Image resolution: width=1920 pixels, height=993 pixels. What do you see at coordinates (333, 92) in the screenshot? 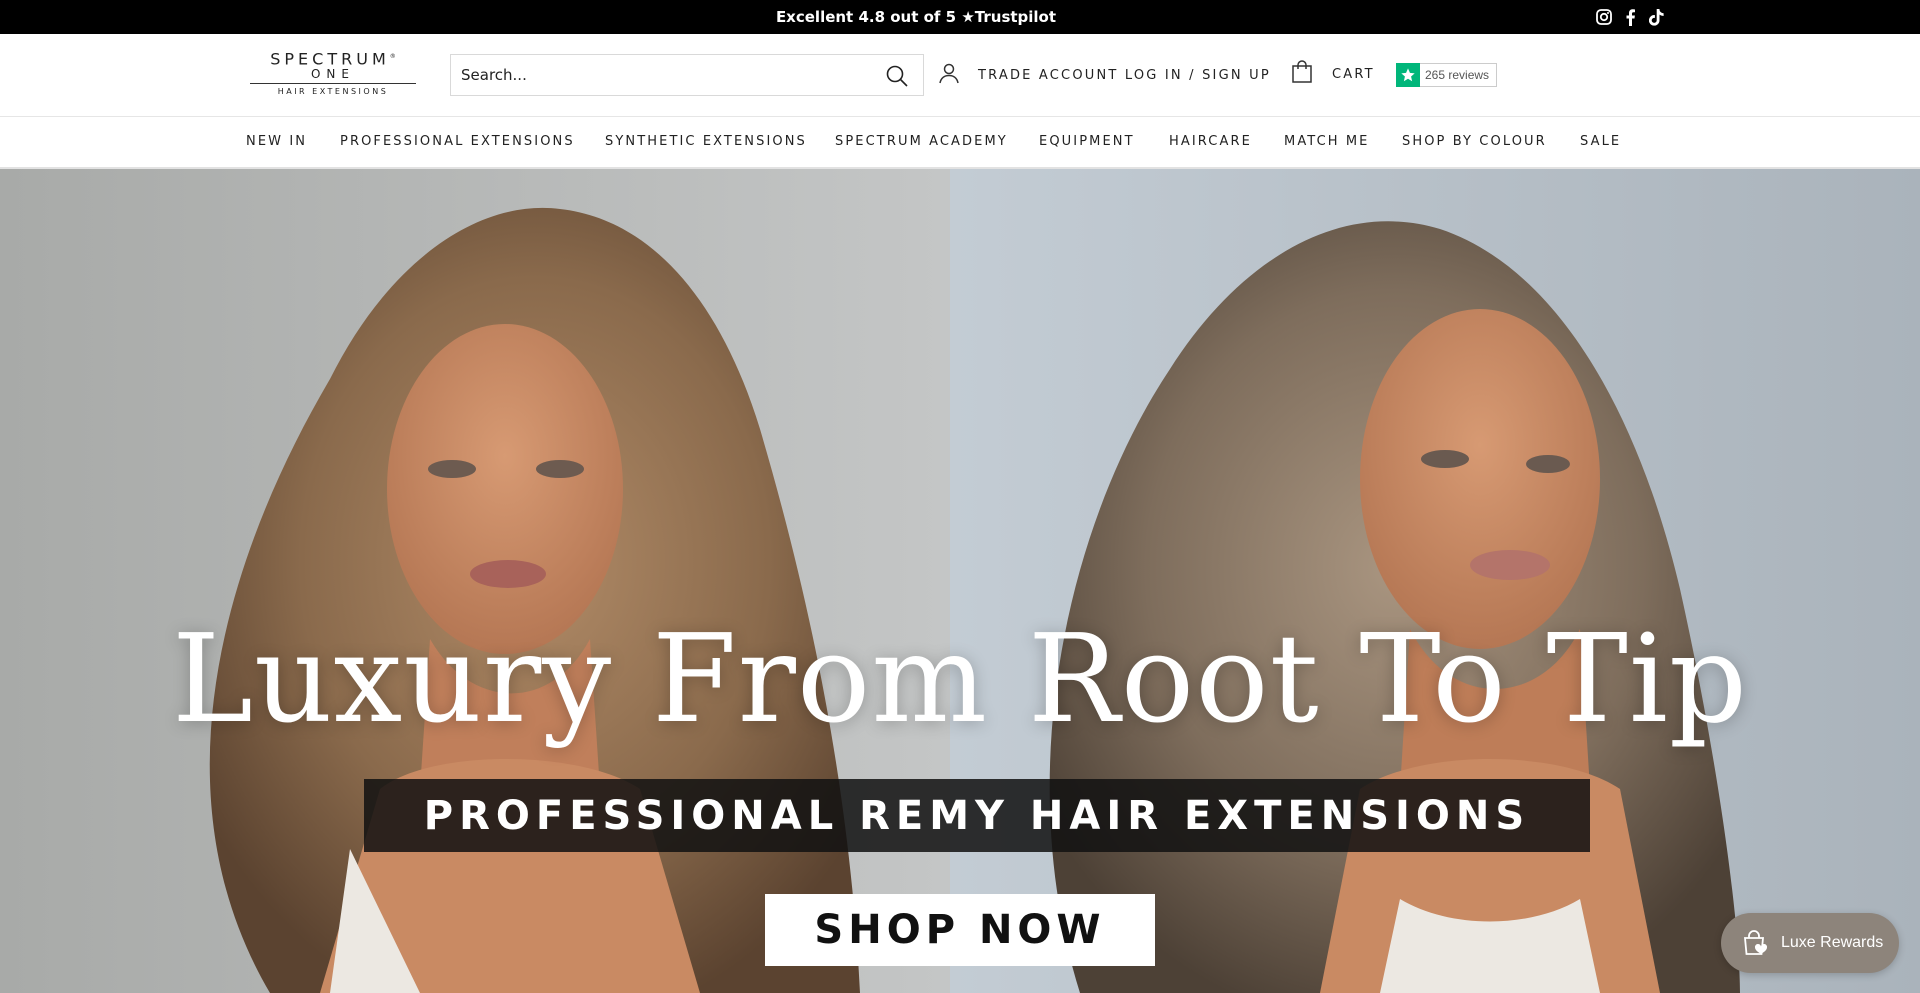
I see `logo-line3: HAIR EXTENSIONS` at bounding box center [333, 92].